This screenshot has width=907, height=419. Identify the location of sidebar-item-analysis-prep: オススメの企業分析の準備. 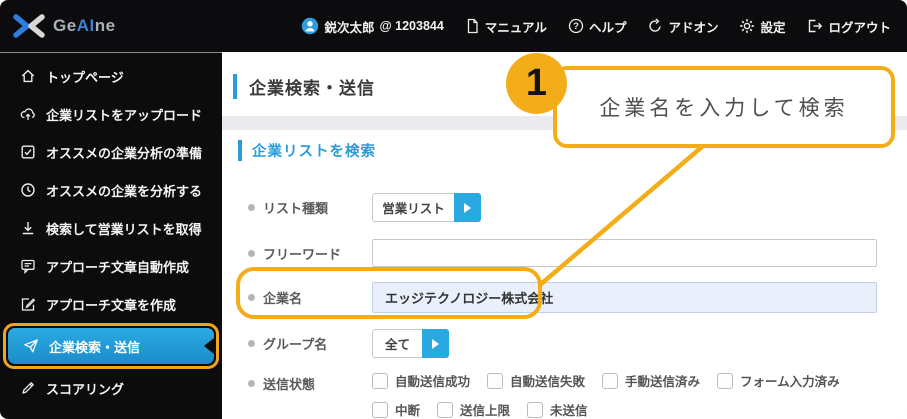
(111, 152).